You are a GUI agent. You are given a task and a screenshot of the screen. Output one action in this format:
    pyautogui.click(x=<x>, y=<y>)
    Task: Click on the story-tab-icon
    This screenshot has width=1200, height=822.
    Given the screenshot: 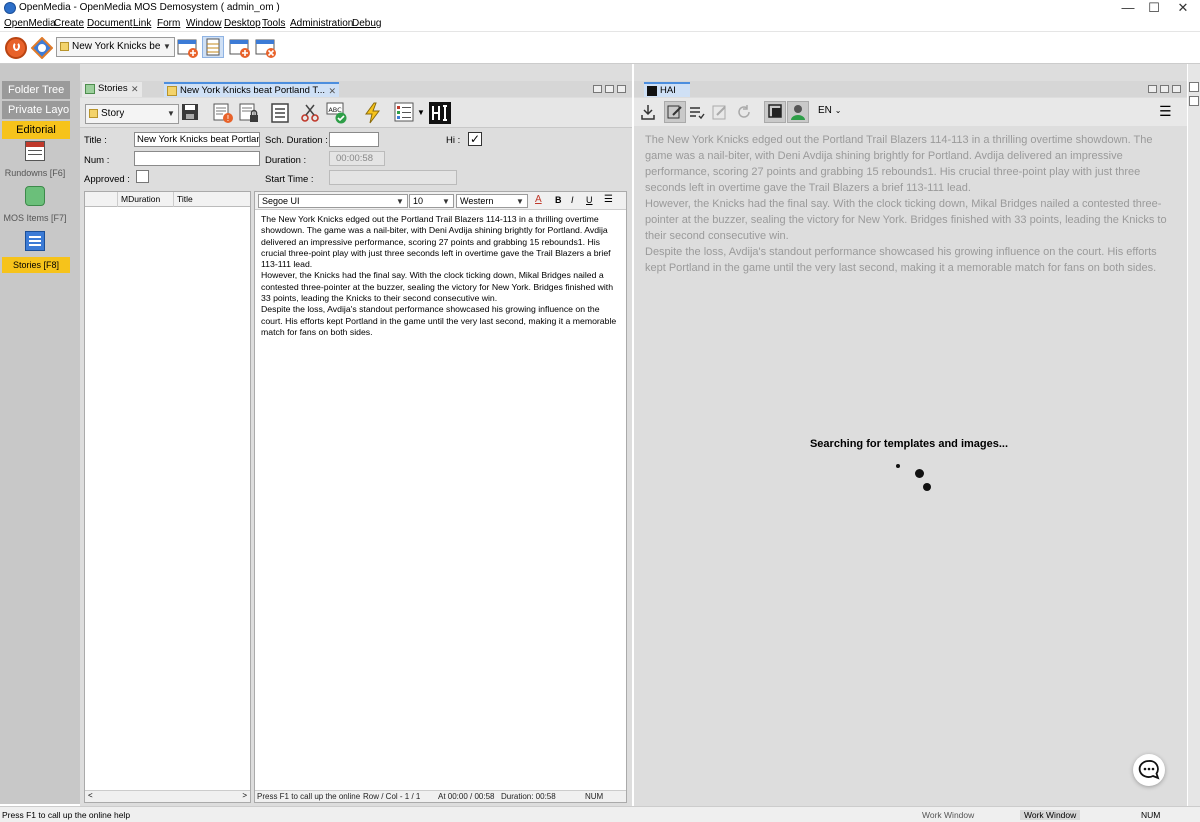 What is the action you would take?
    pyautogui.click(x=172, y=91)
    